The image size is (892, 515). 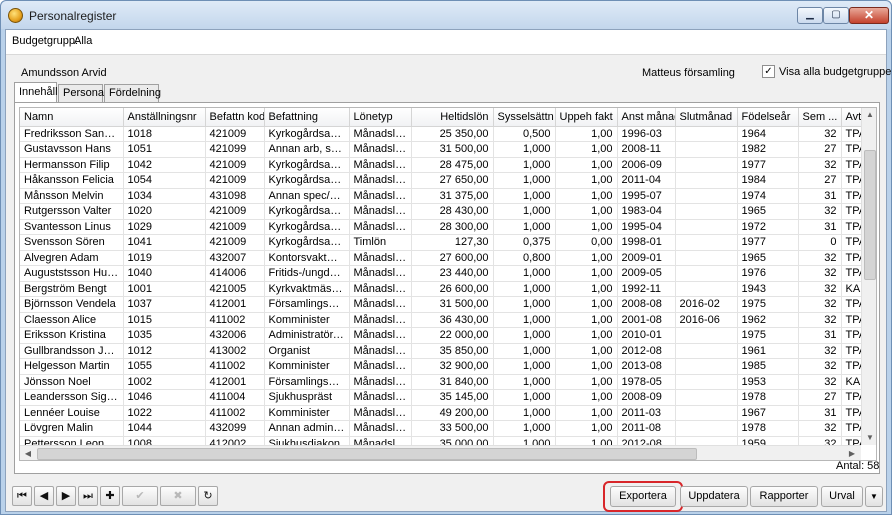 I want to click on table-cell: 1977, so click(x=768, y=242).